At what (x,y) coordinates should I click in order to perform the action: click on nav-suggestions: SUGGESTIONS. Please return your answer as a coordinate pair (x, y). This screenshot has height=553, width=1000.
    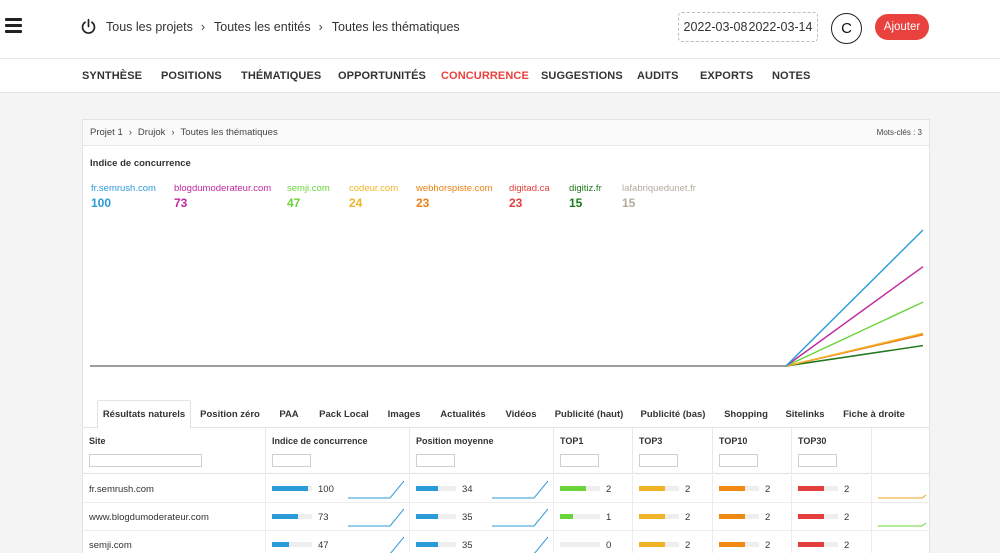
    Looking at the image, I should click on (582, 76).